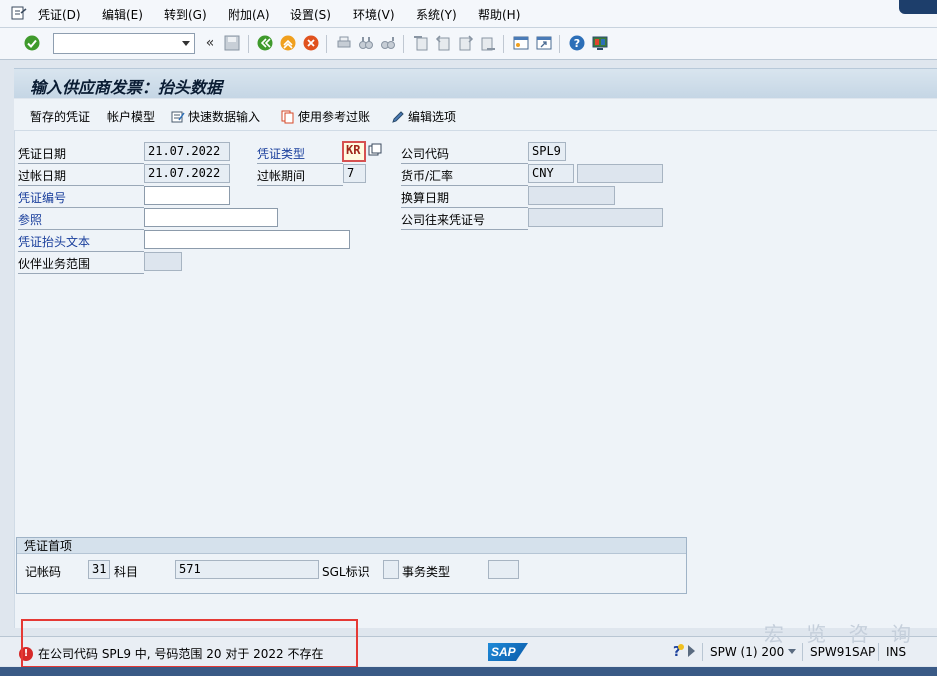 The image size is (937, 676). Describe the element at coordinates (508, 652) in the screenshot. I see `sap-logo: SAP` at that location.